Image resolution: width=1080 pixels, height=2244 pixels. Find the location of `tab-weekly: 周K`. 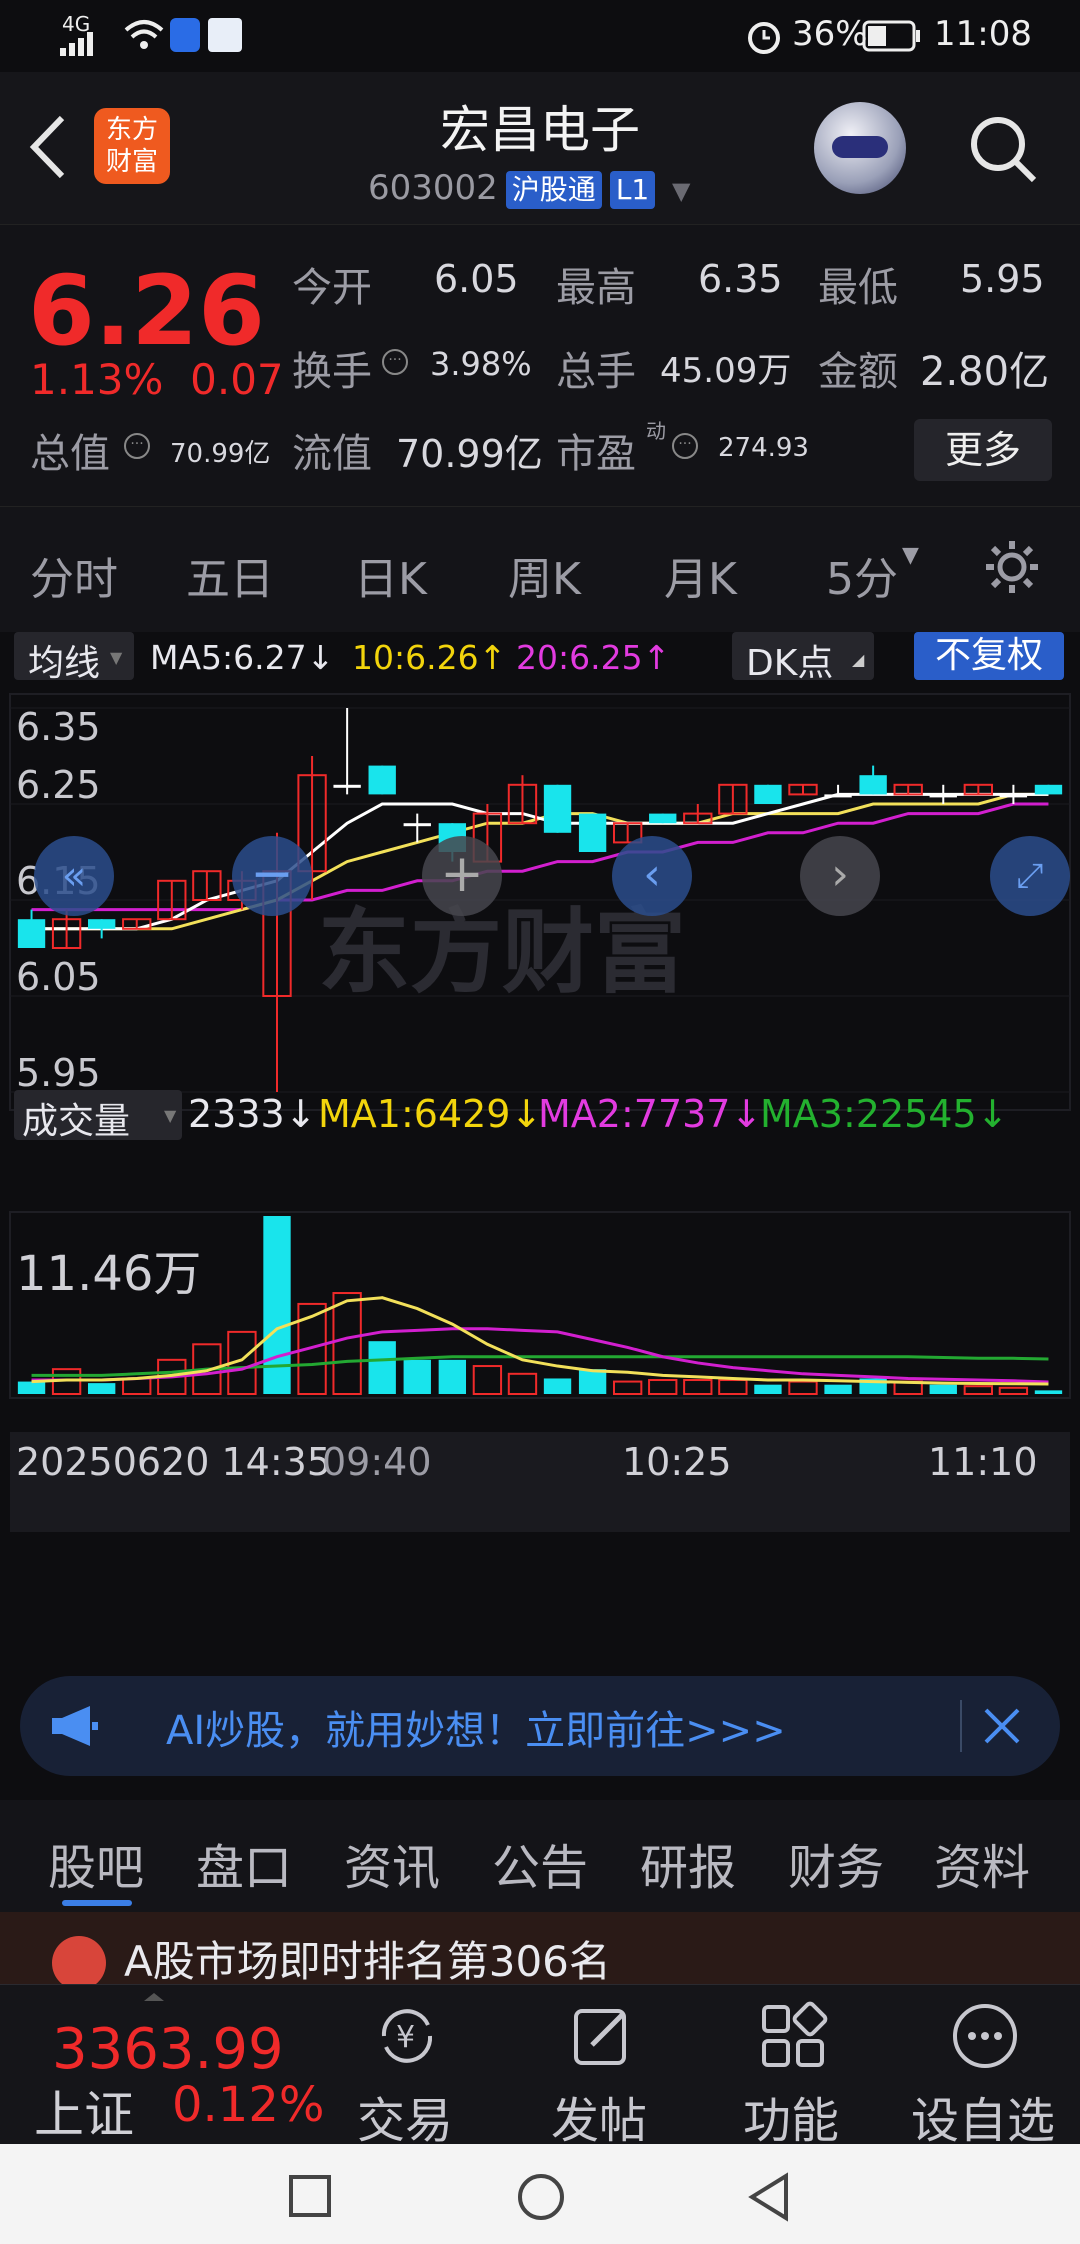

tab-weekly: 周K is located at coordinates (544, 575).